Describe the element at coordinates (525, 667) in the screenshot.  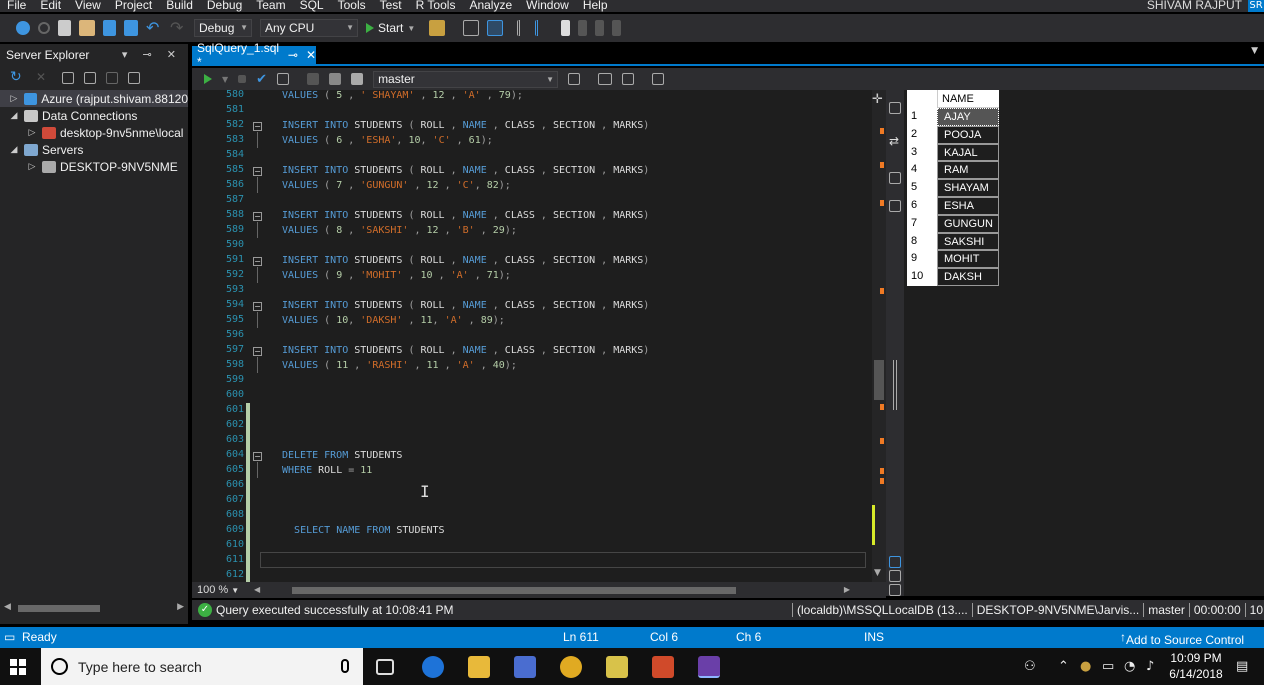
I see `store-icon` at that location.